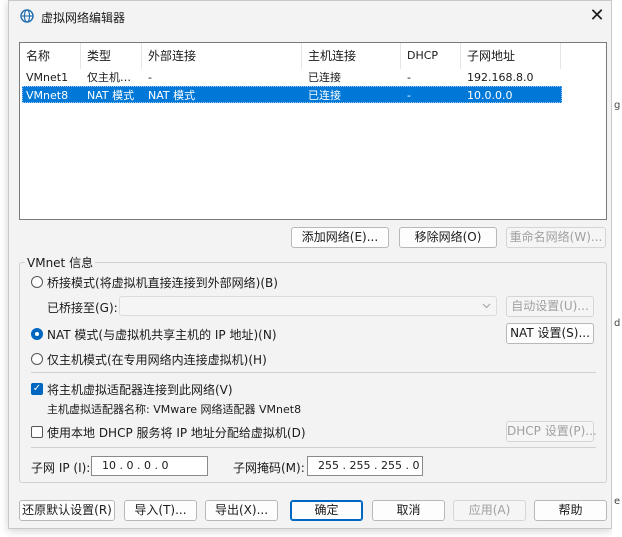 Image resolution: width=622 pixels, height=537 pixels. What do you see at coordinates (162, 282) in the screenshot?
I see `bridge-mode-label: 桥接模式(将虚拟机直接连接到外部网络)(B)` at bounding box center [162, 282].